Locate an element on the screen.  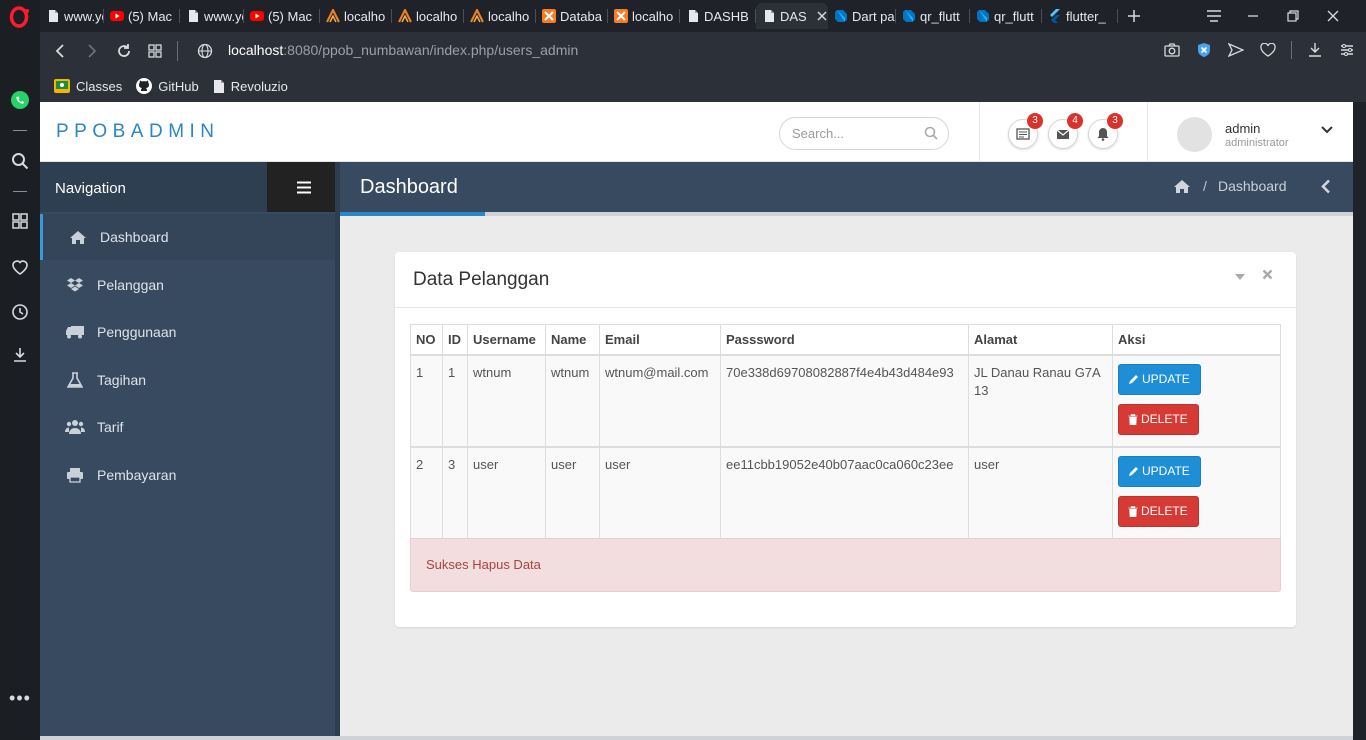
messages-button: 3 is located at coordinates (1025, 131).